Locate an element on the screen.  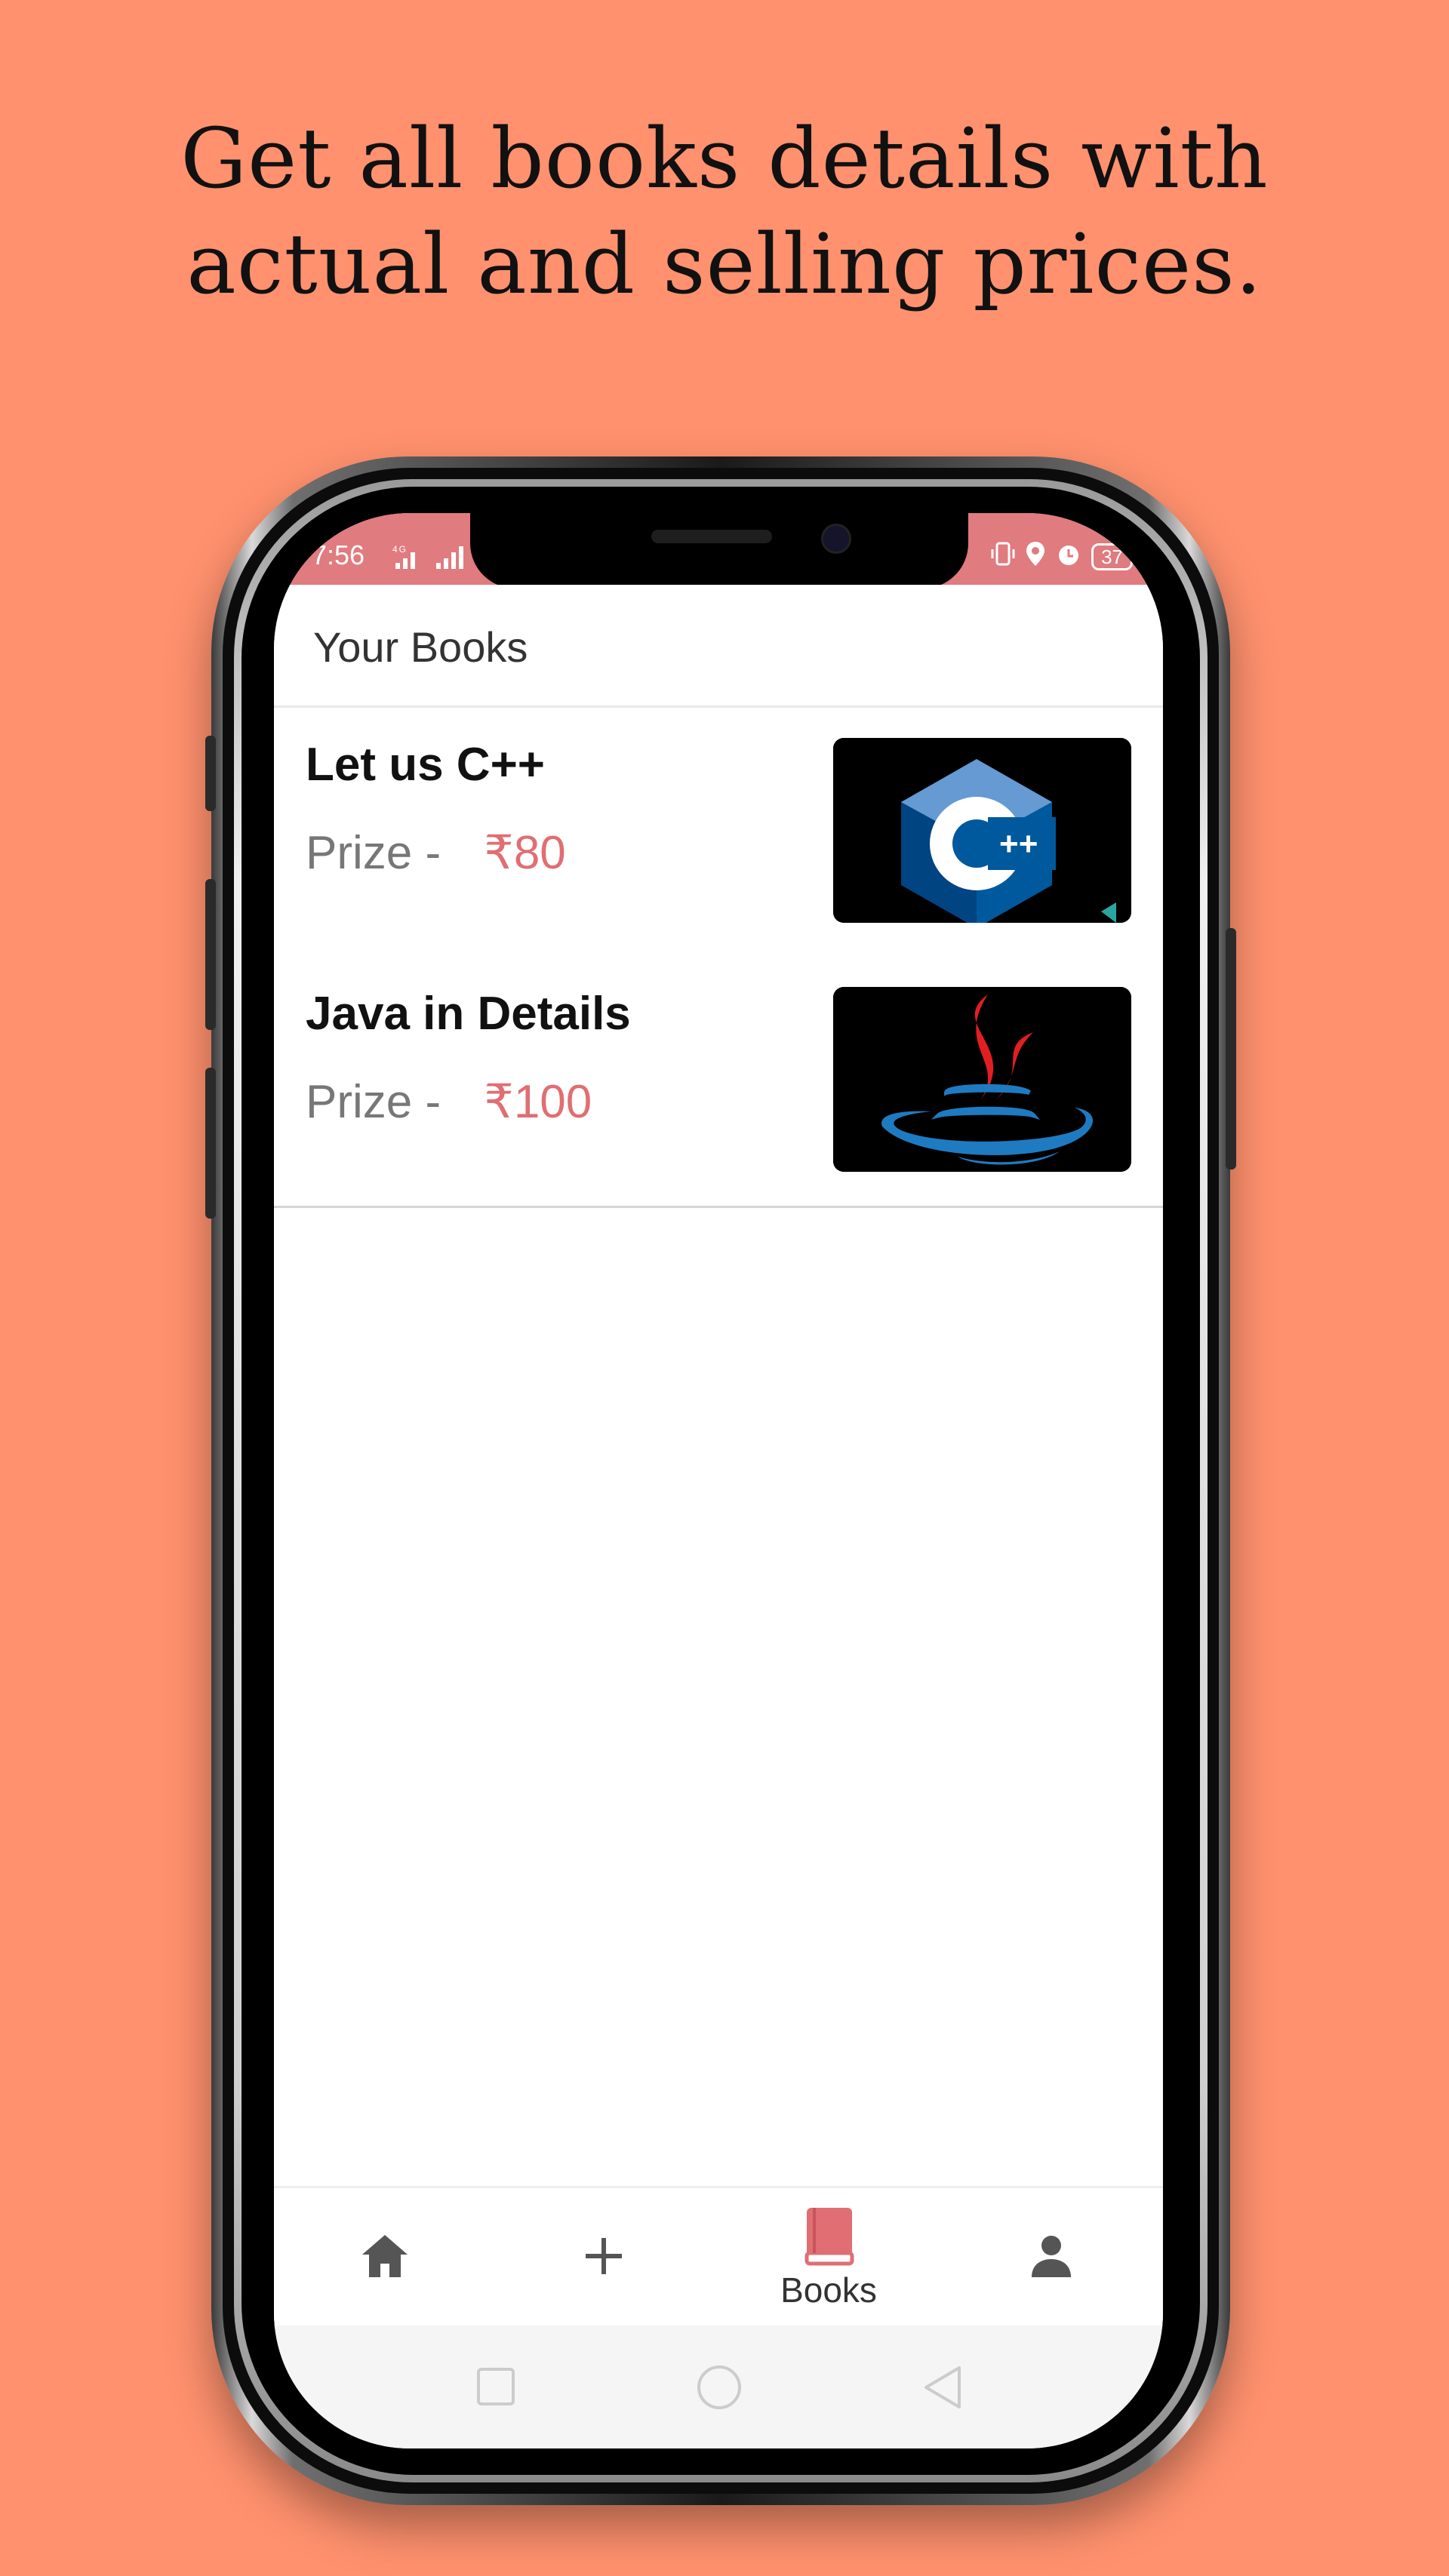
book-icon is located at coordinates (829, 2238).